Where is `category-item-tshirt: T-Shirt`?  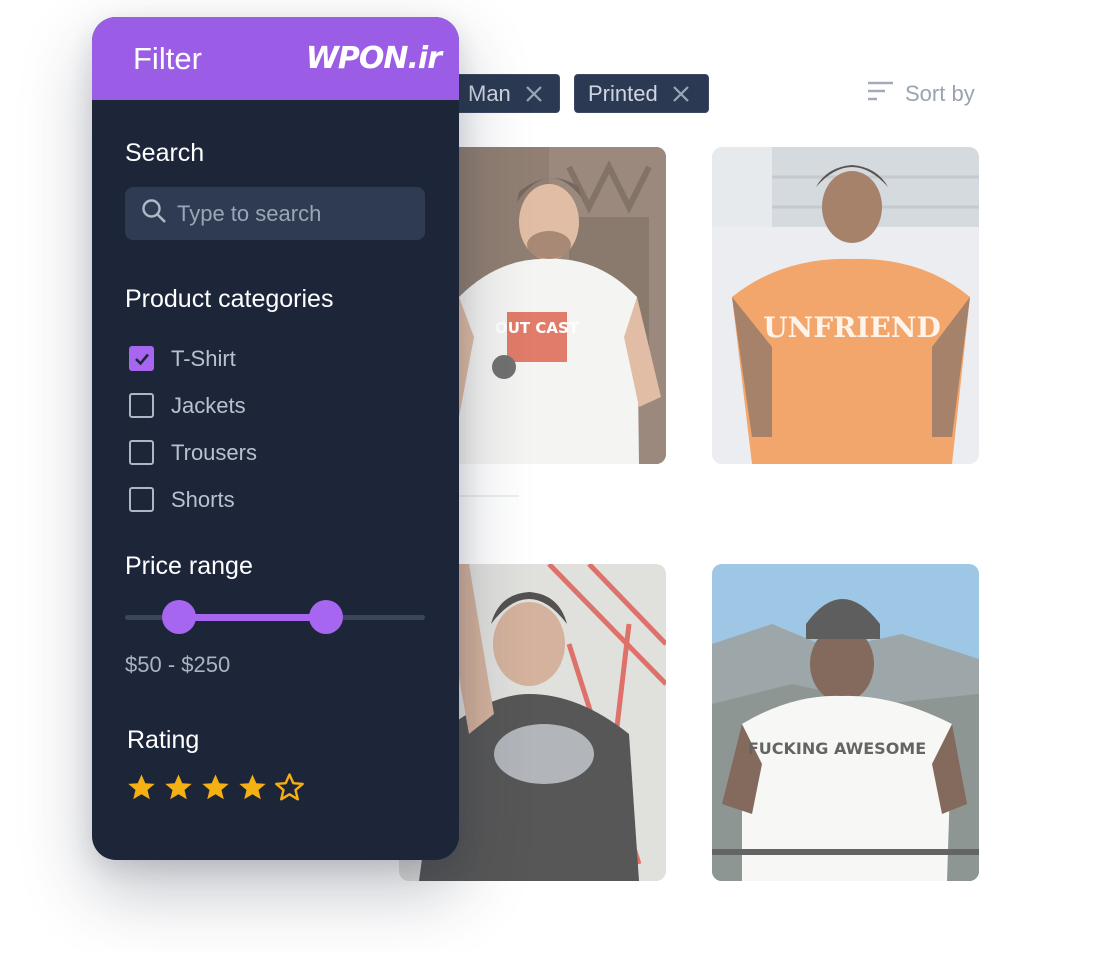 category-item-tshirt: T-Shirt is located at coordinates (193, 358).